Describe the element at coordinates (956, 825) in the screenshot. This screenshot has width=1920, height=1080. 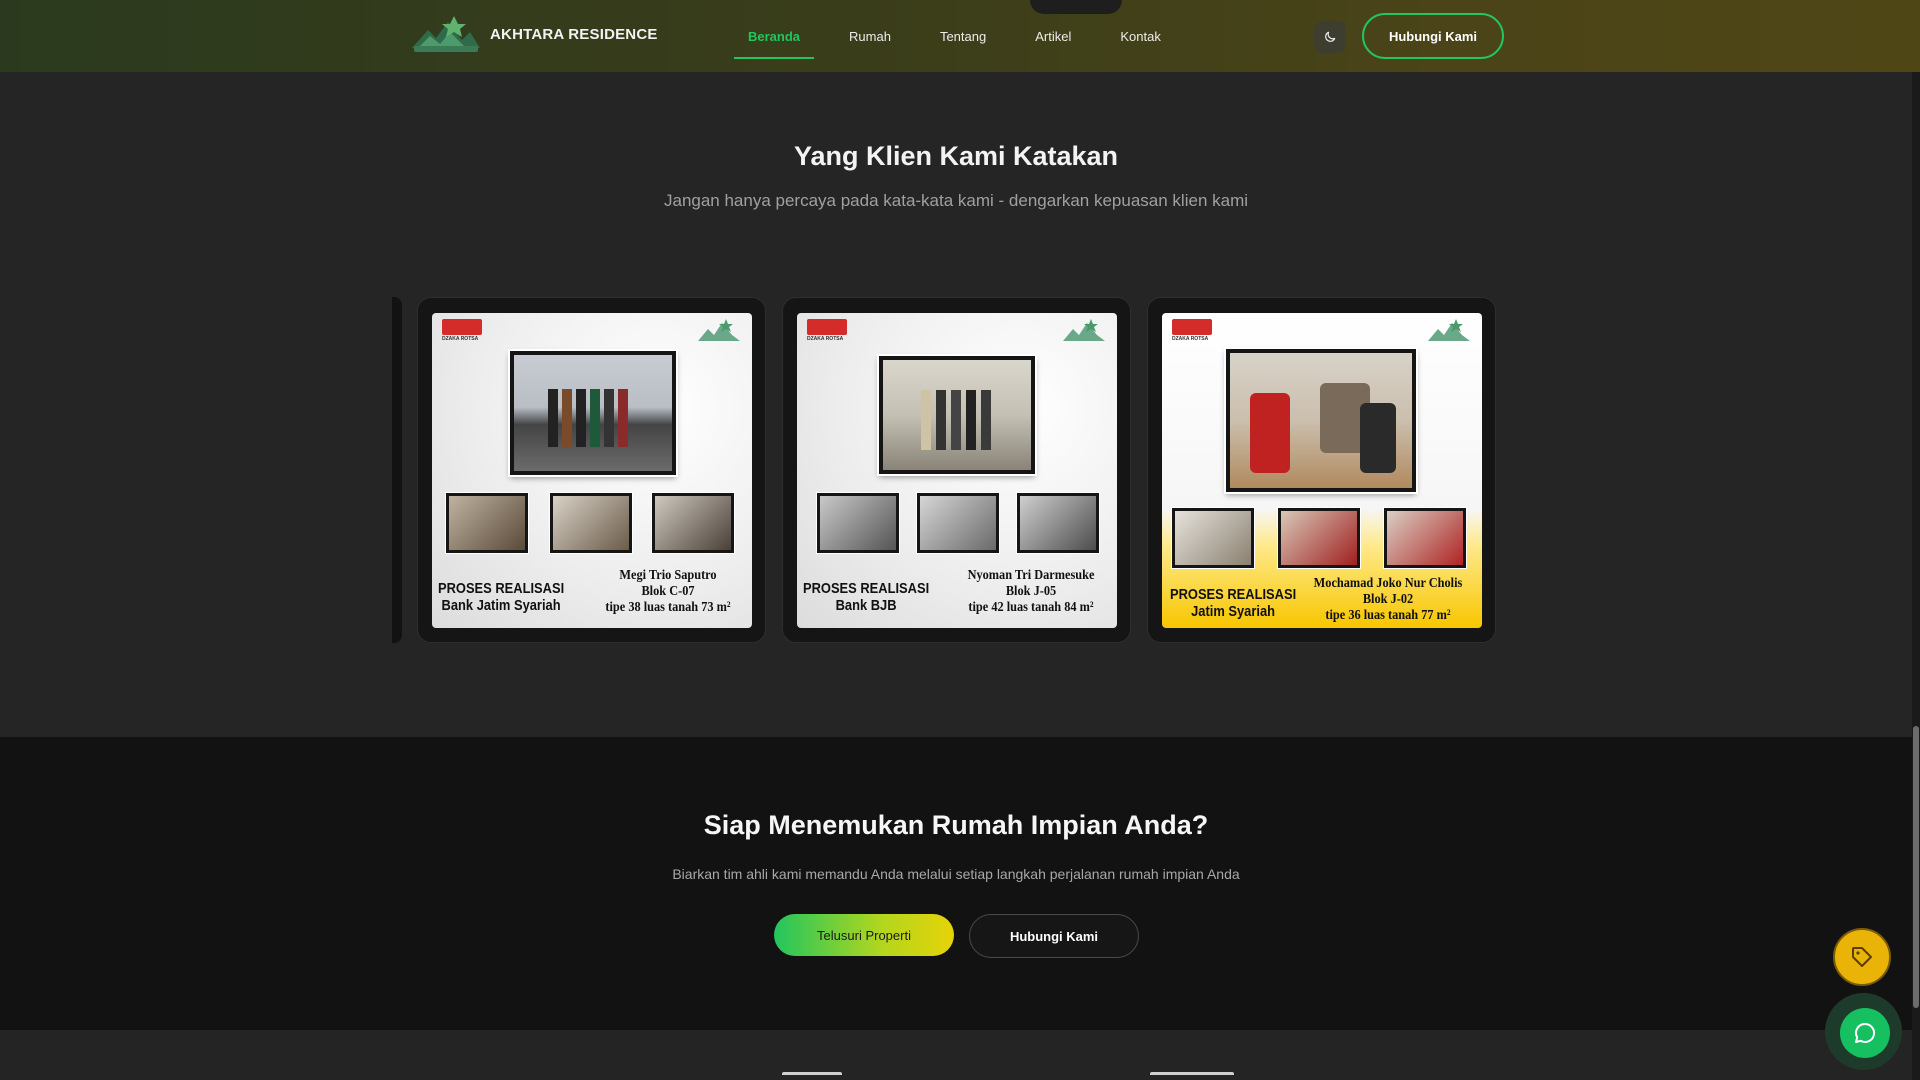
I see `cta-title: Siap Menemukan Rumah Impian Anda?` at that location.